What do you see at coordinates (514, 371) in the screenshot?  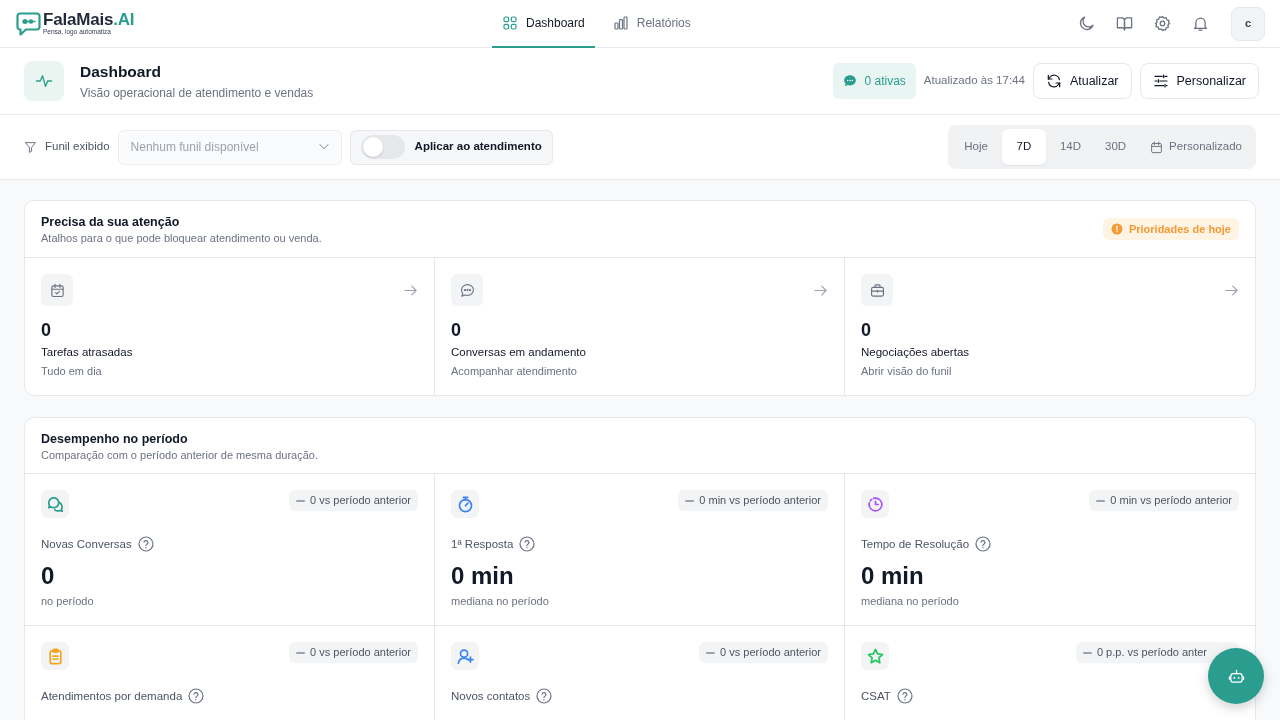 I see `shortcut-hint: Acompanhar atendimento` at bounding box center [514, 371].